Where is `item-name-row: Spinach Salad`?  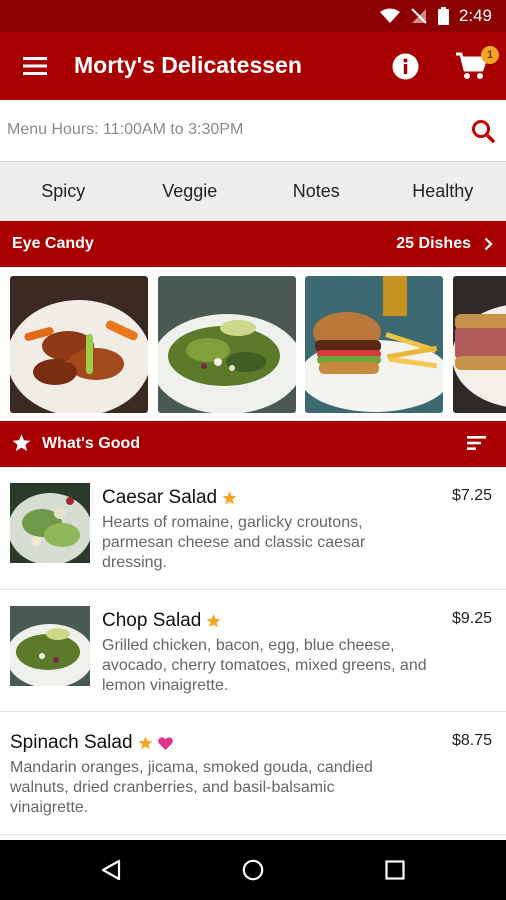
item-name-row: Spinach Salad is located at coordinates (91, 743).